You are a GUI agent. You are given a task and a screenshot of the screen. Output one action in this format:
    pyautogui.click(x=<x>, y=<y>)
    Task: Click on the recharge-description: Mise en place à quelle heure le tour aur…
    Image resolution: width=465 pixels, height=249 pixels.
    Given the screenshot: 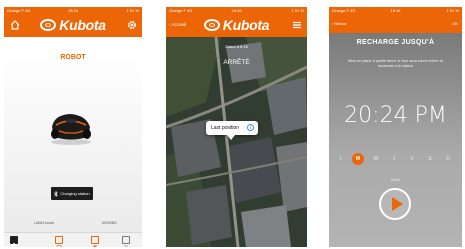 What is the action you would take?
    pyautogui.click(x=395, y=63)
    